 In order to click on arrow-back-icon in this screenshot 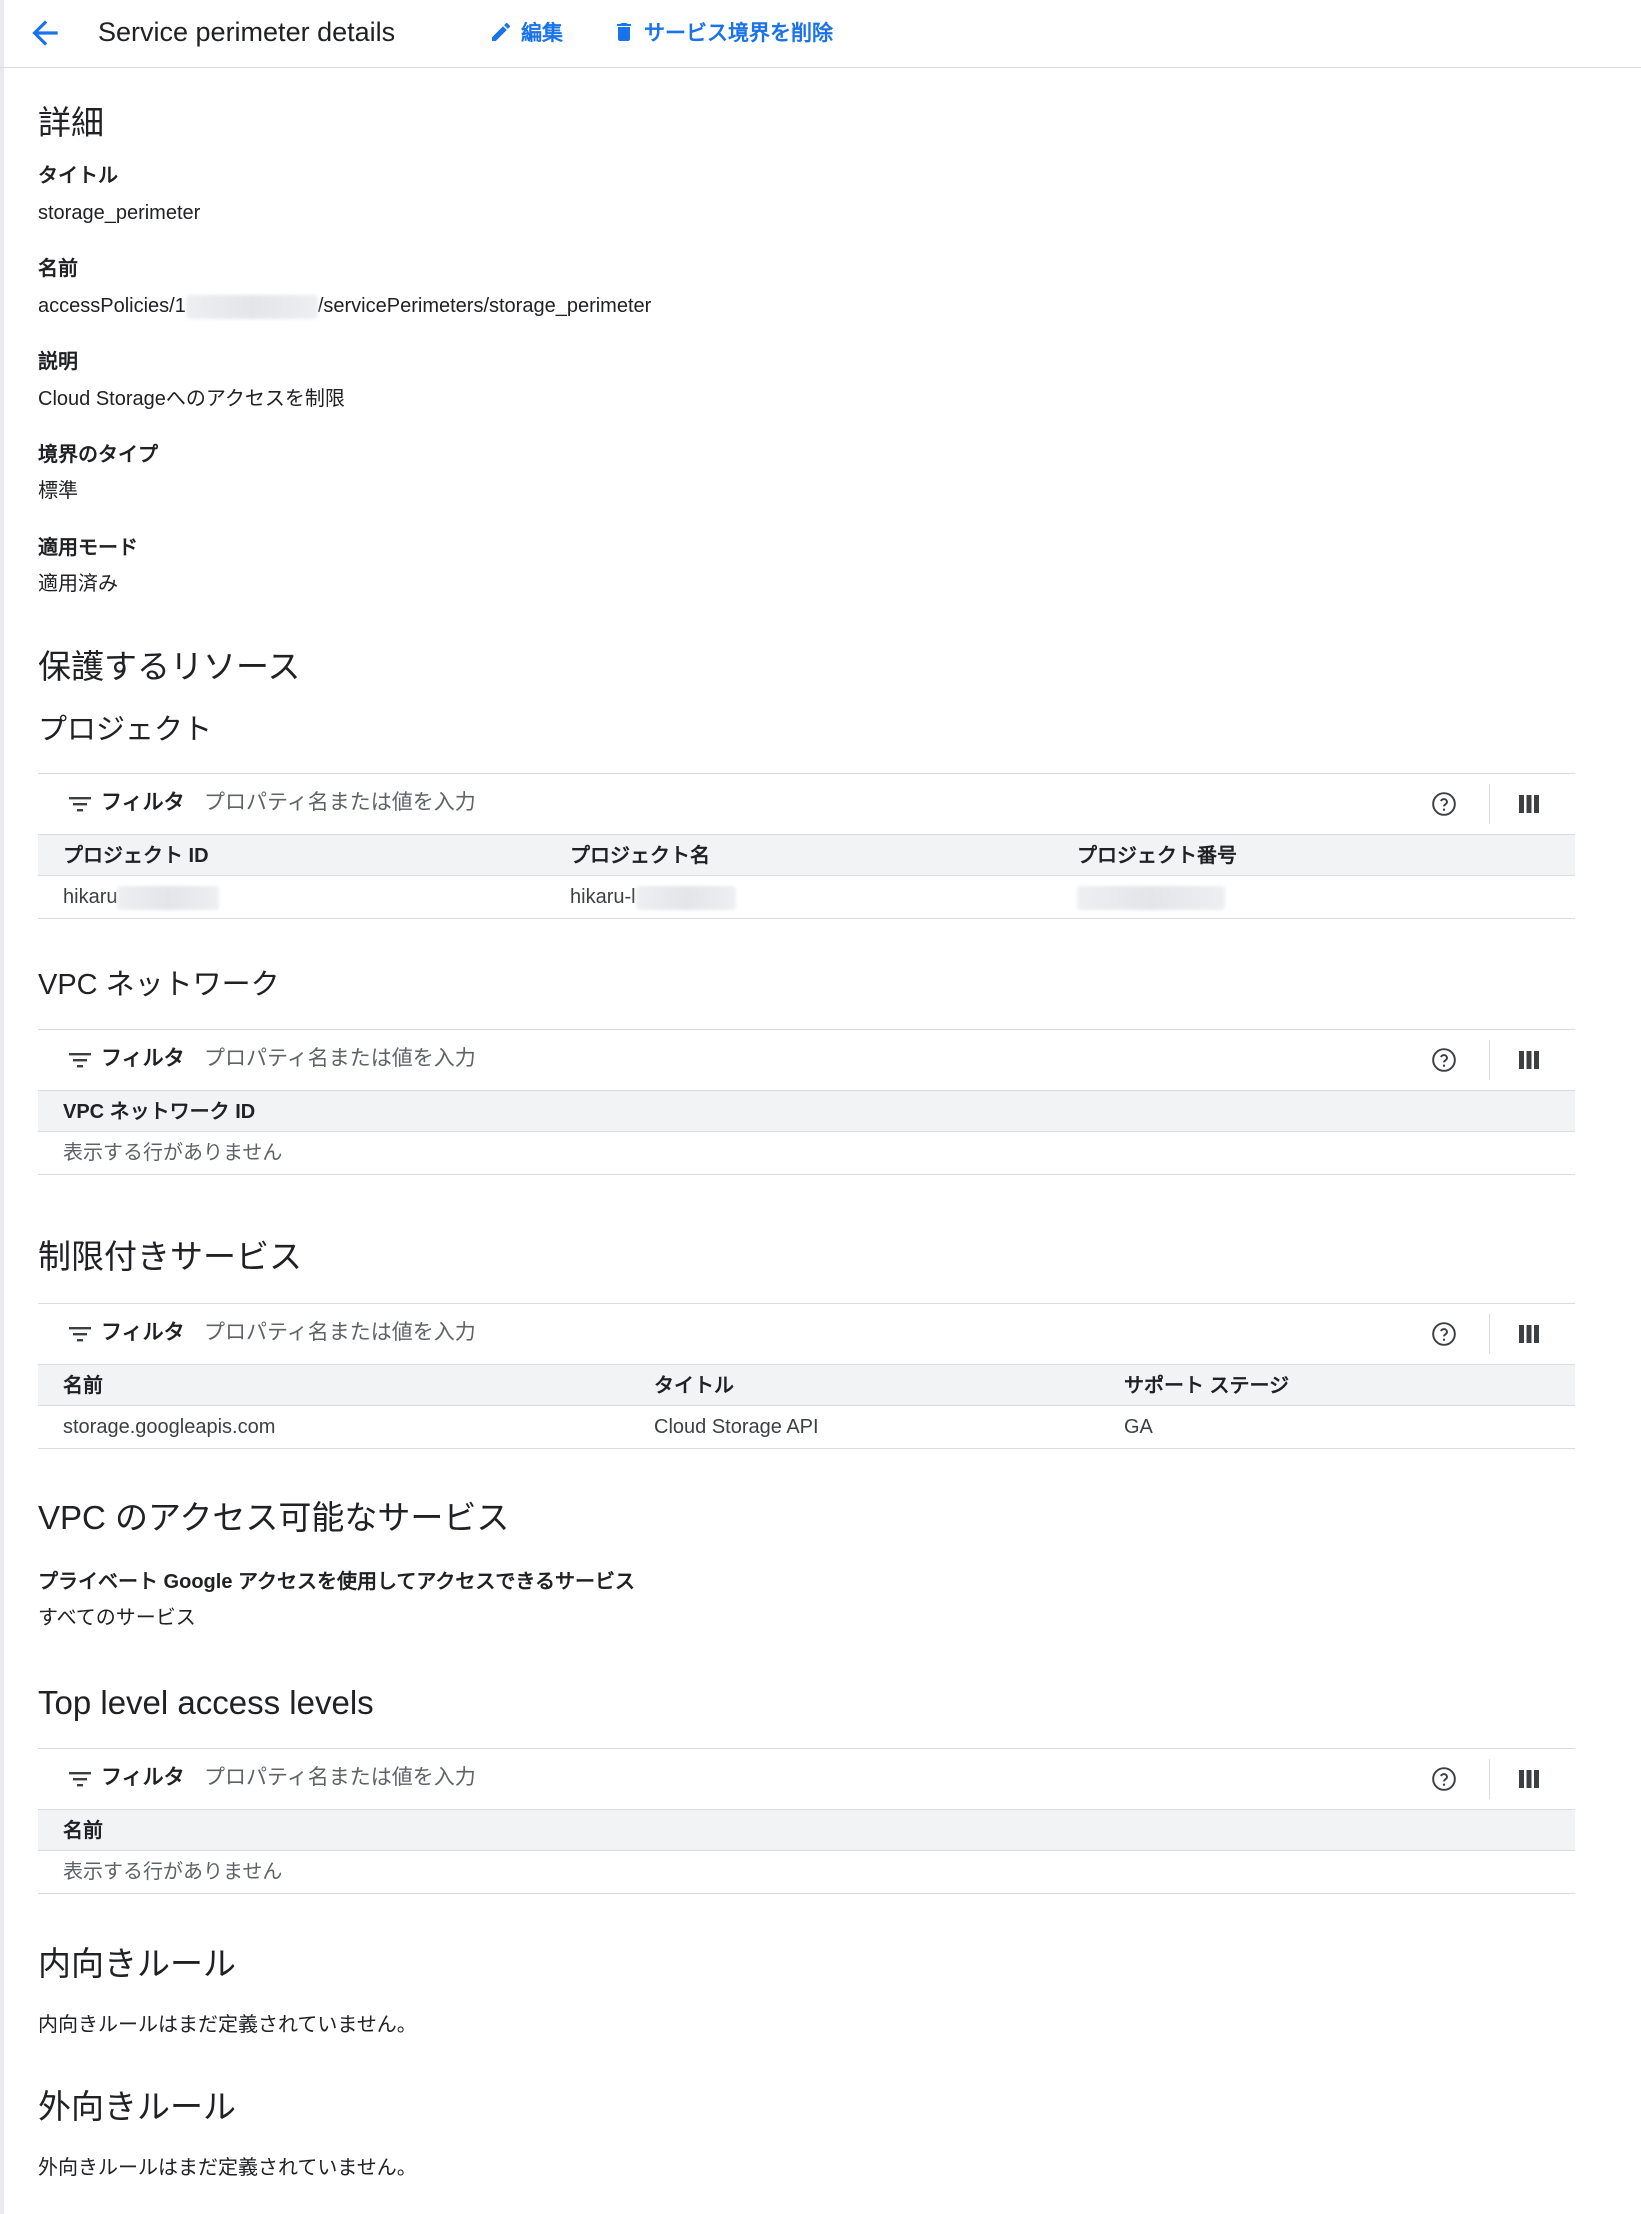, I will do `click(45, 33)`.